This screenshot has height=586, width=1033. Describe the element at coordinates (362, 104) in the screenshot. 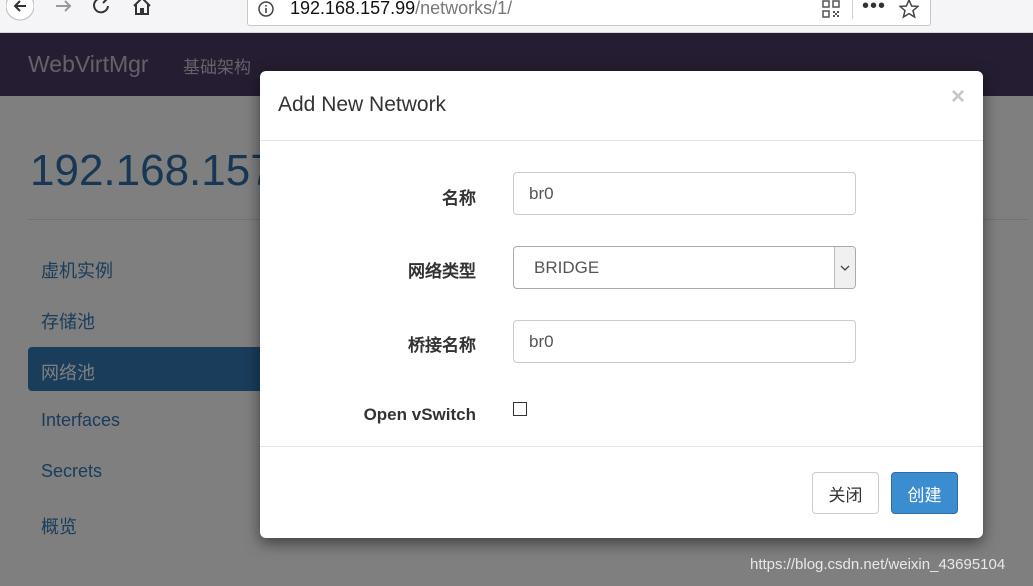

I see `modal-title: Add New Network` at that location.